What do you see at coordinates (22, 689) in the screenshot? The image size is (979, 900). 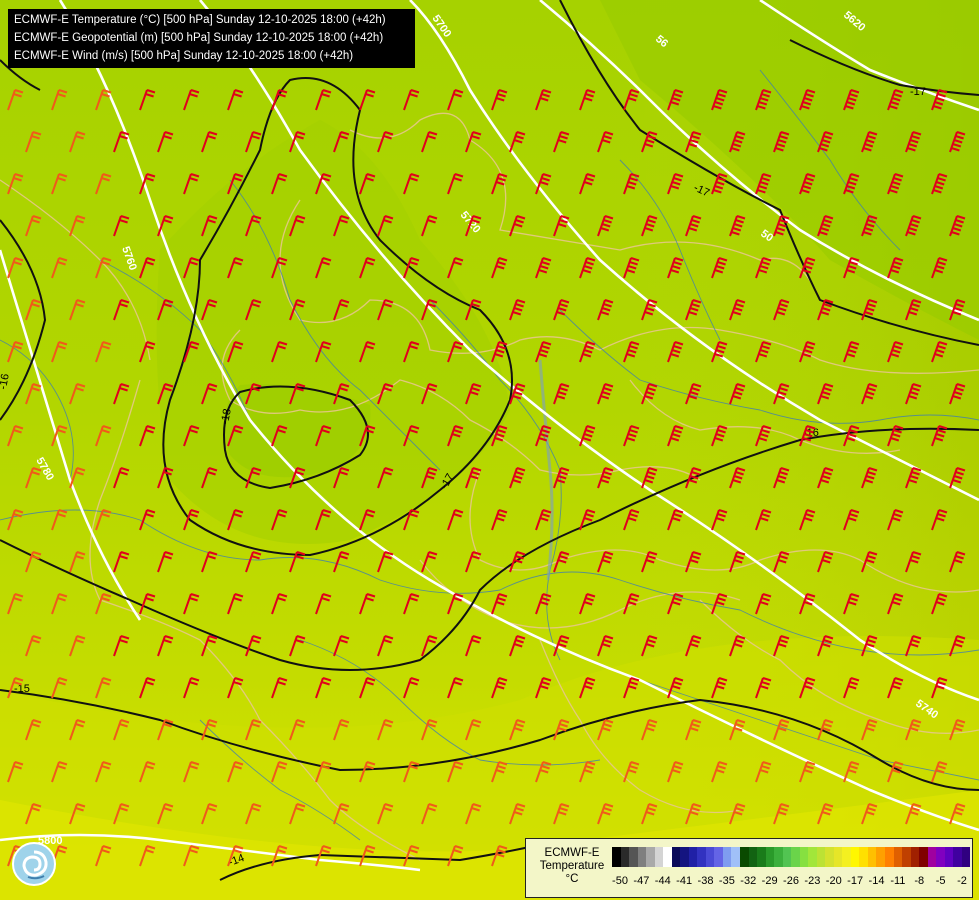 I see `temperature-label: -15` at bounding box center [22, 689].